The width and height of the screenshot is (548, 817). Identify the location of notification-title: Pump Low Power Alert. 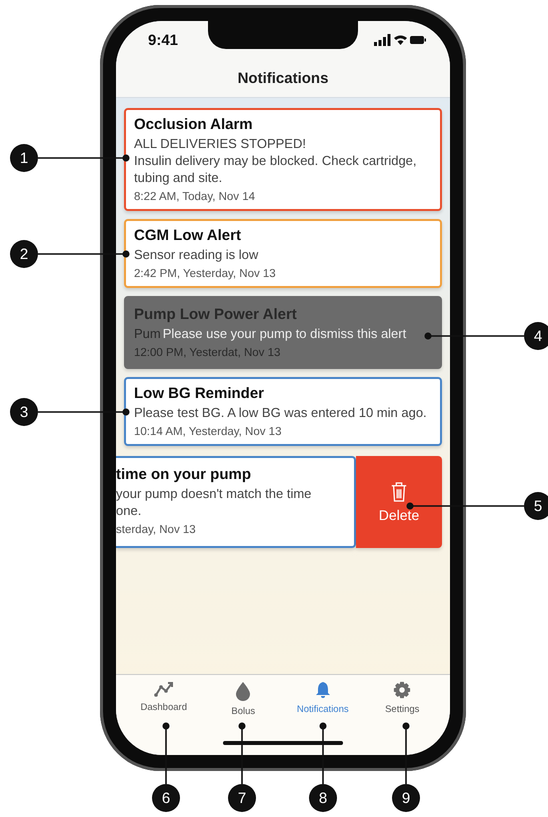
(216, 314).